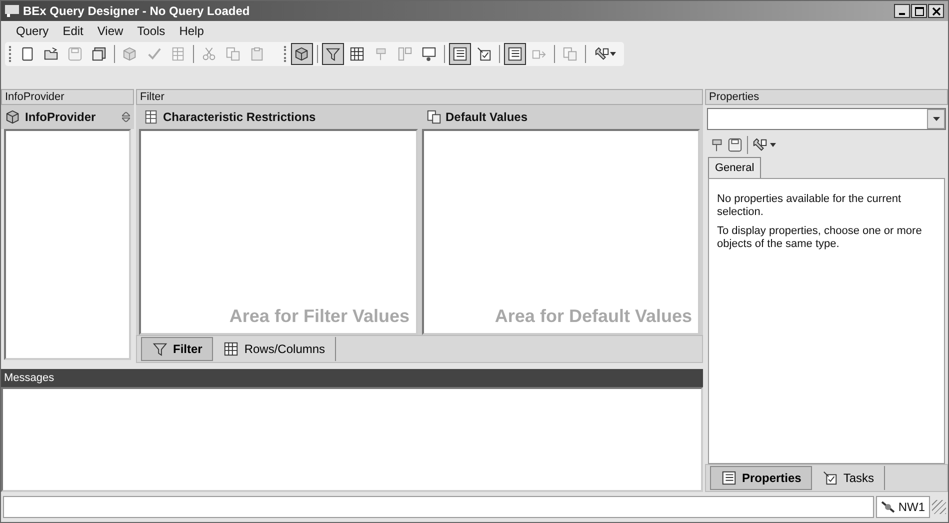 The image size is (949, 523). I want to click on sort-icon, so click(126, 117).